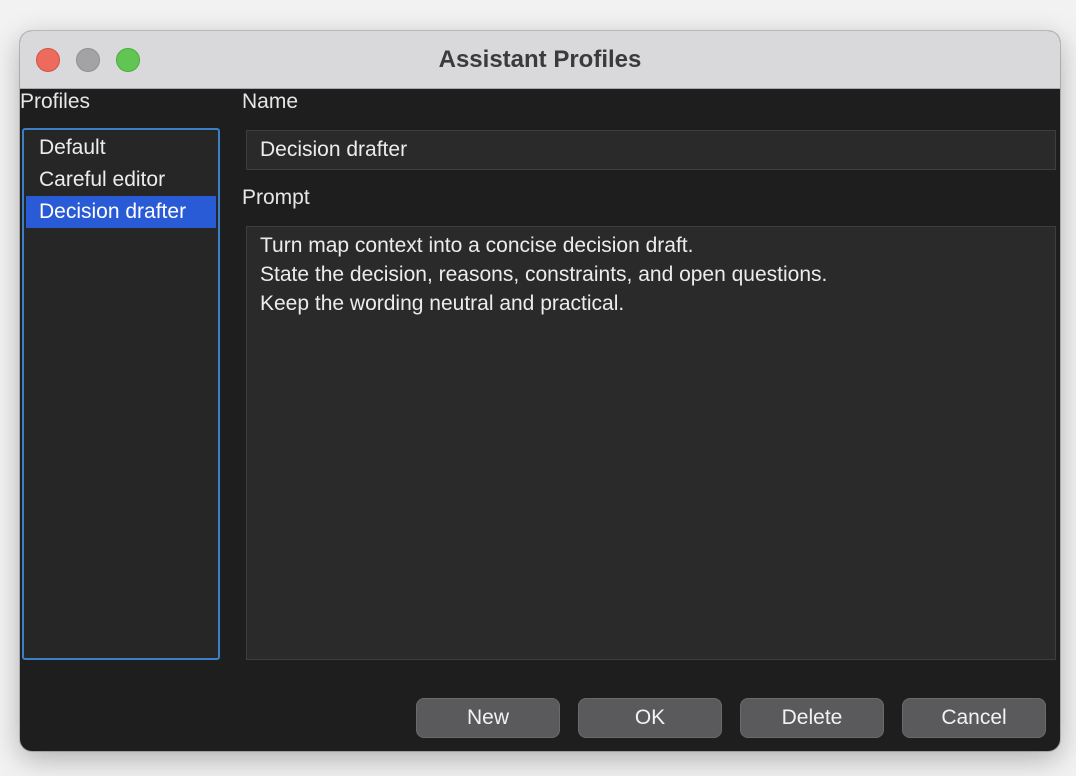  Describe the element at coordinates (488, 718) in the screenshot. I see `new-button: New` at that location.